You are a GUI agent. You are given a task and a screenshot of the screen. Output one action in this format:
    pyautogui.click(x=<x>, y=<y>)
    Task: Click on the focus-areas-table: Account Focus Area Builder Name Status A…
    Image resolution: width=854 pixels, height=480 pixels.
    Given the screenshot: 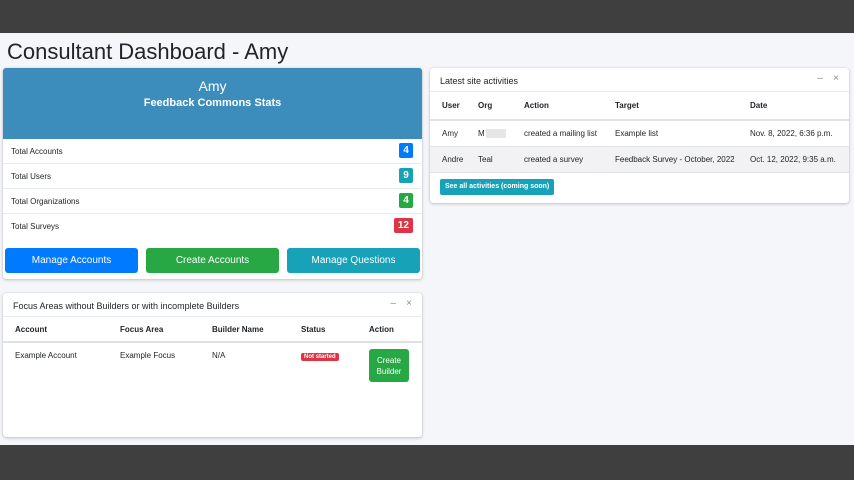 What is the action you would take?
    pyautogui.click(x=212, y=351)
    